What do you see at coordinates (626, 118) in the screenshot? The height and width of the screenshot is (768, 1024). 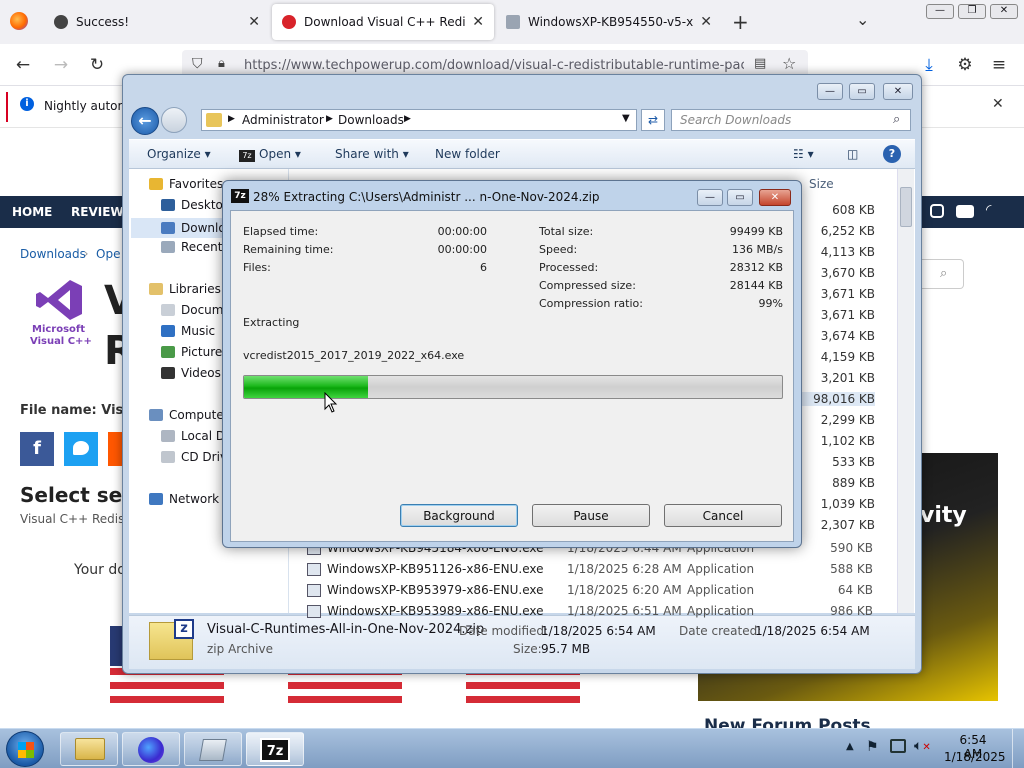 I see `address-dropdown-icon: ▼` at bounding box center [626, 118].